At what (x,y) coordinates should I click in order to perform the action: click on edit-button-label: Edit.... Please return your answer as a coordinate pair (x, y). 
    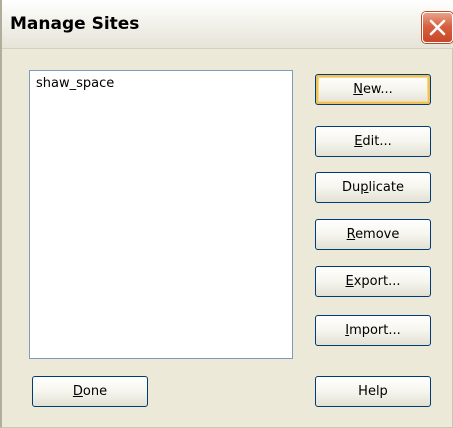
    Looking at the image, I should click on (373, 141).